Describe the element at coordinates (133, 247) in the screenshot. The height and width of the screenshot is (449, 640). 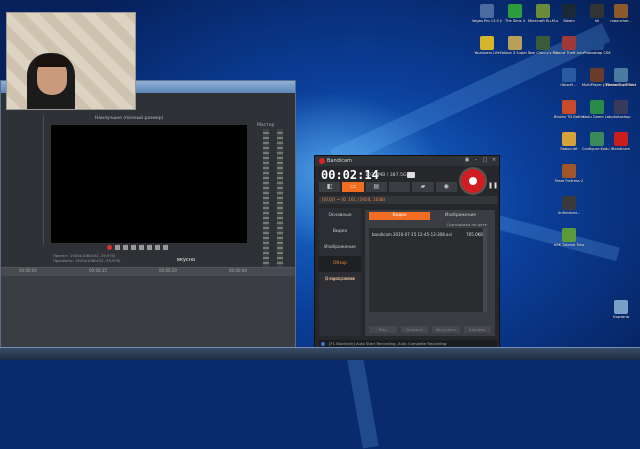
I see `play-from-start-icon` at that location.